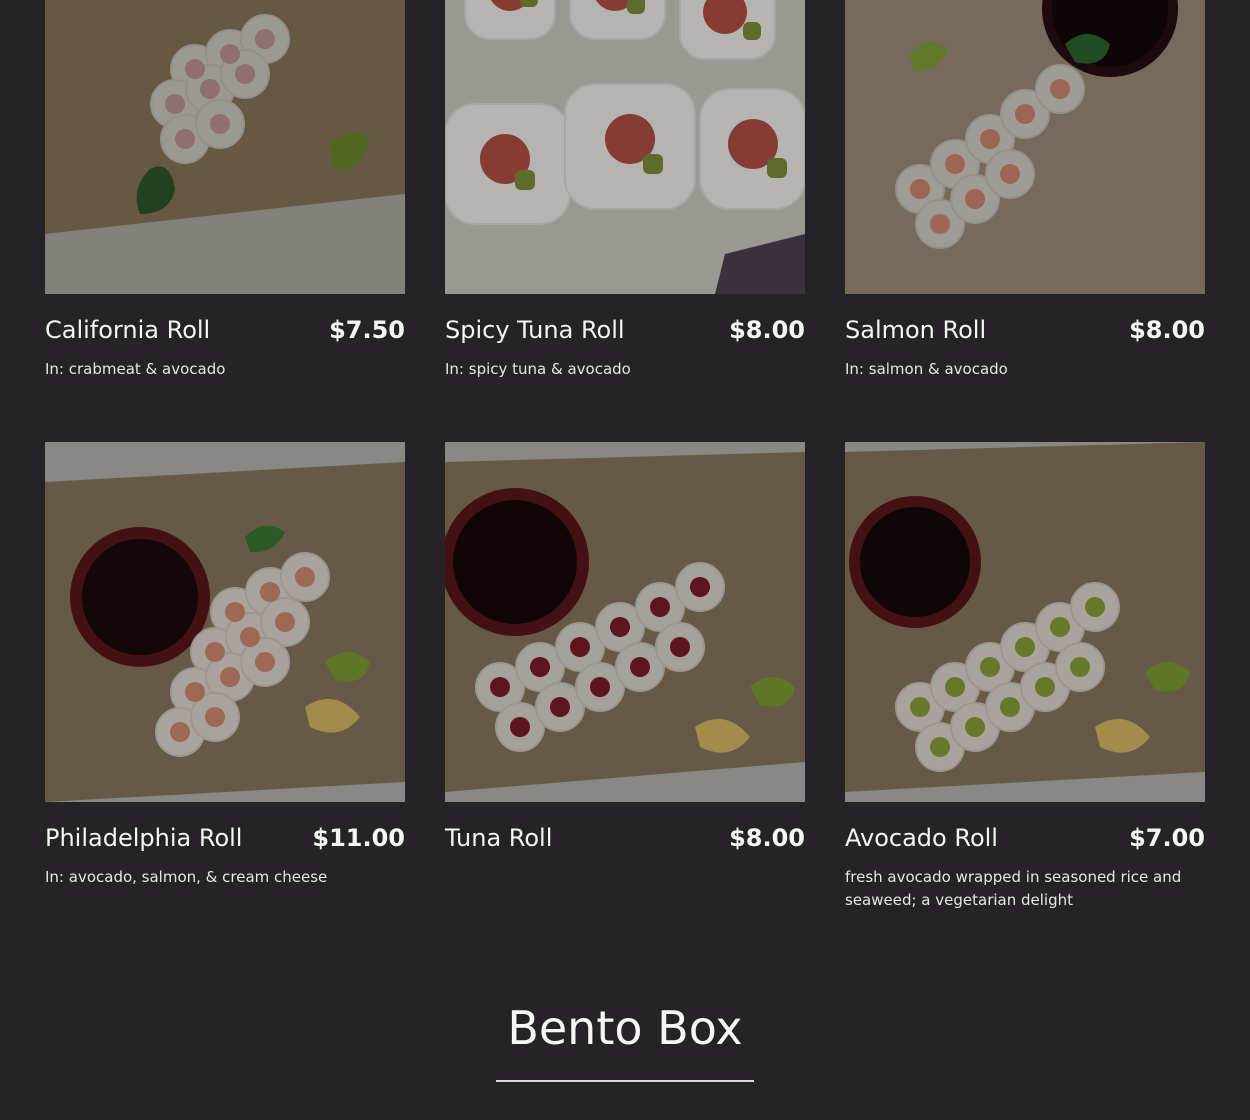 The height and width of the screenshot is (1120, 1250). Describe the element at coordinates (625, 1081) in the screenshot. I see `section-divider` at that location.